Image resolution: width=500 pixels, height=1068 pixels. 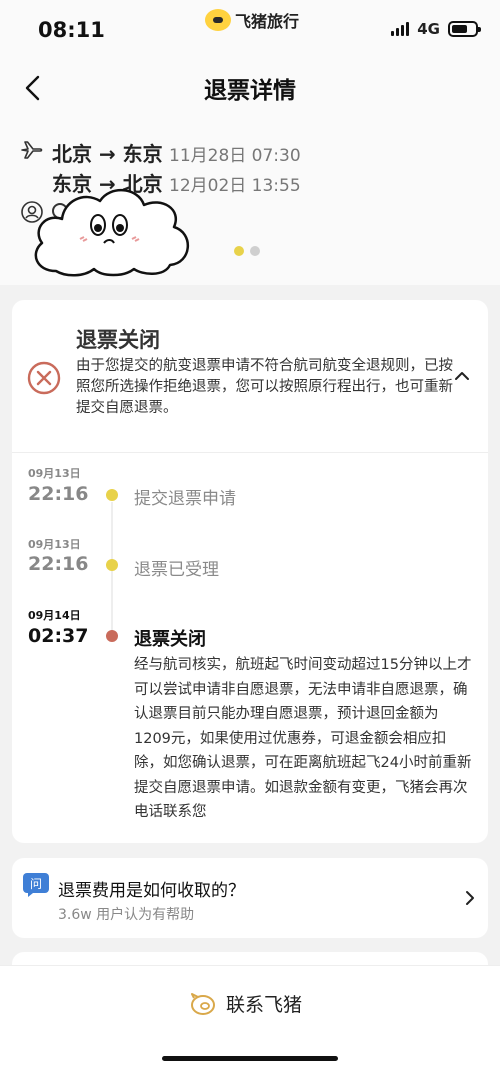 I want to click on chevron-up-icon, so click(x=462, y=376).